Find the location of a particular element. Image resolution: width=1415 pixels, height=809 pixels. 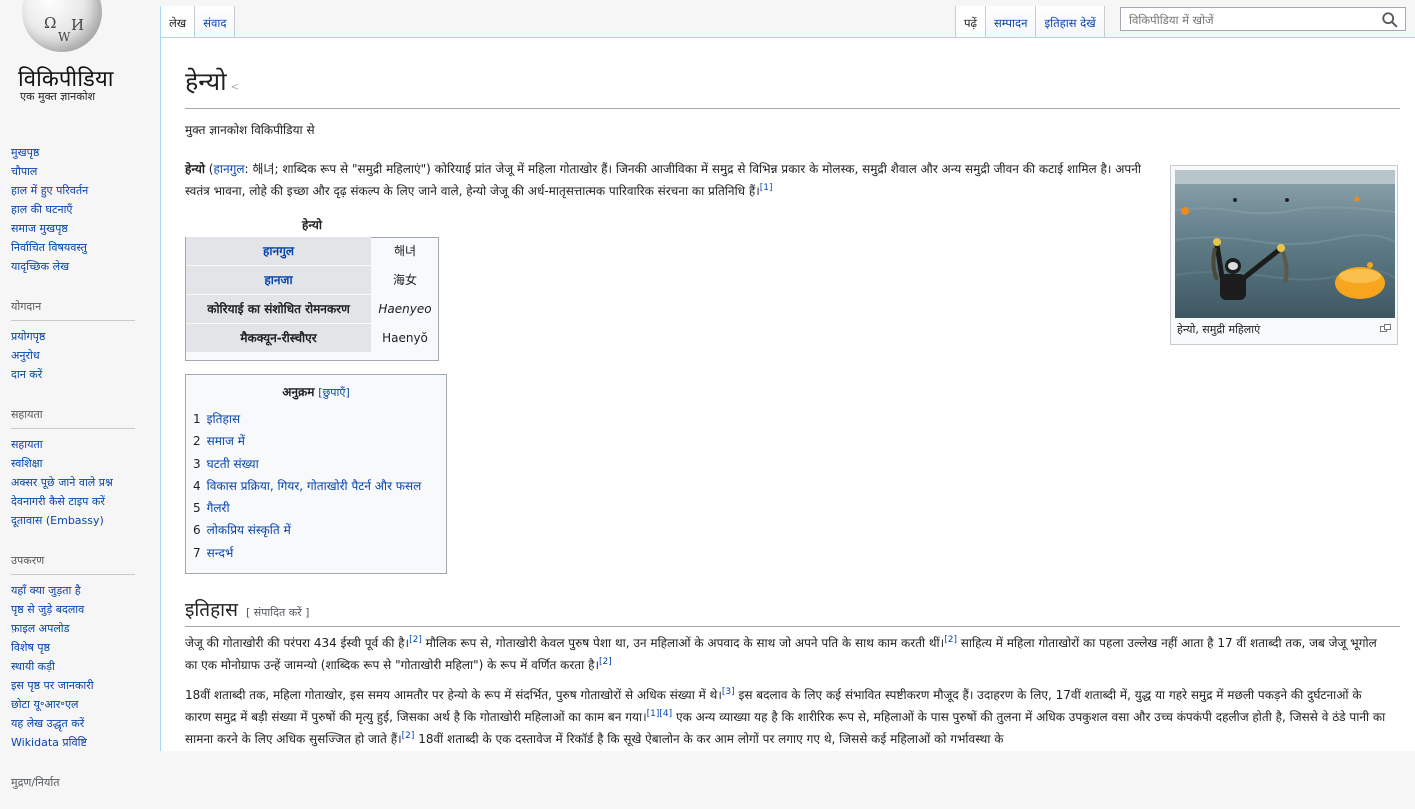

tab-edit: सम्पादन is located at coordinates (1011, 22).